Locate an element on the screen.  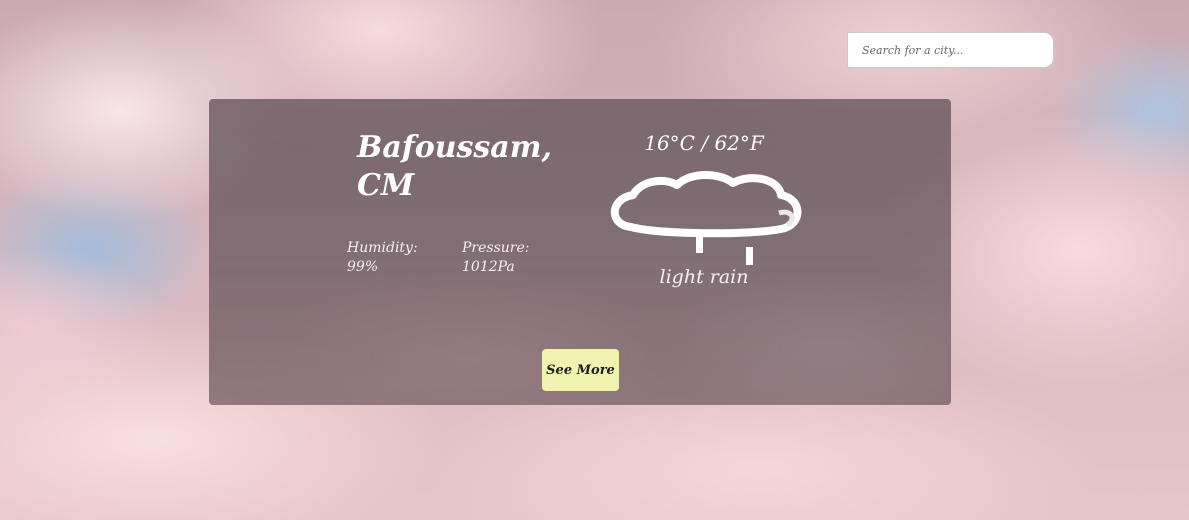
humidity-value: Humidity: 99% is located at coordinates (382, 257).